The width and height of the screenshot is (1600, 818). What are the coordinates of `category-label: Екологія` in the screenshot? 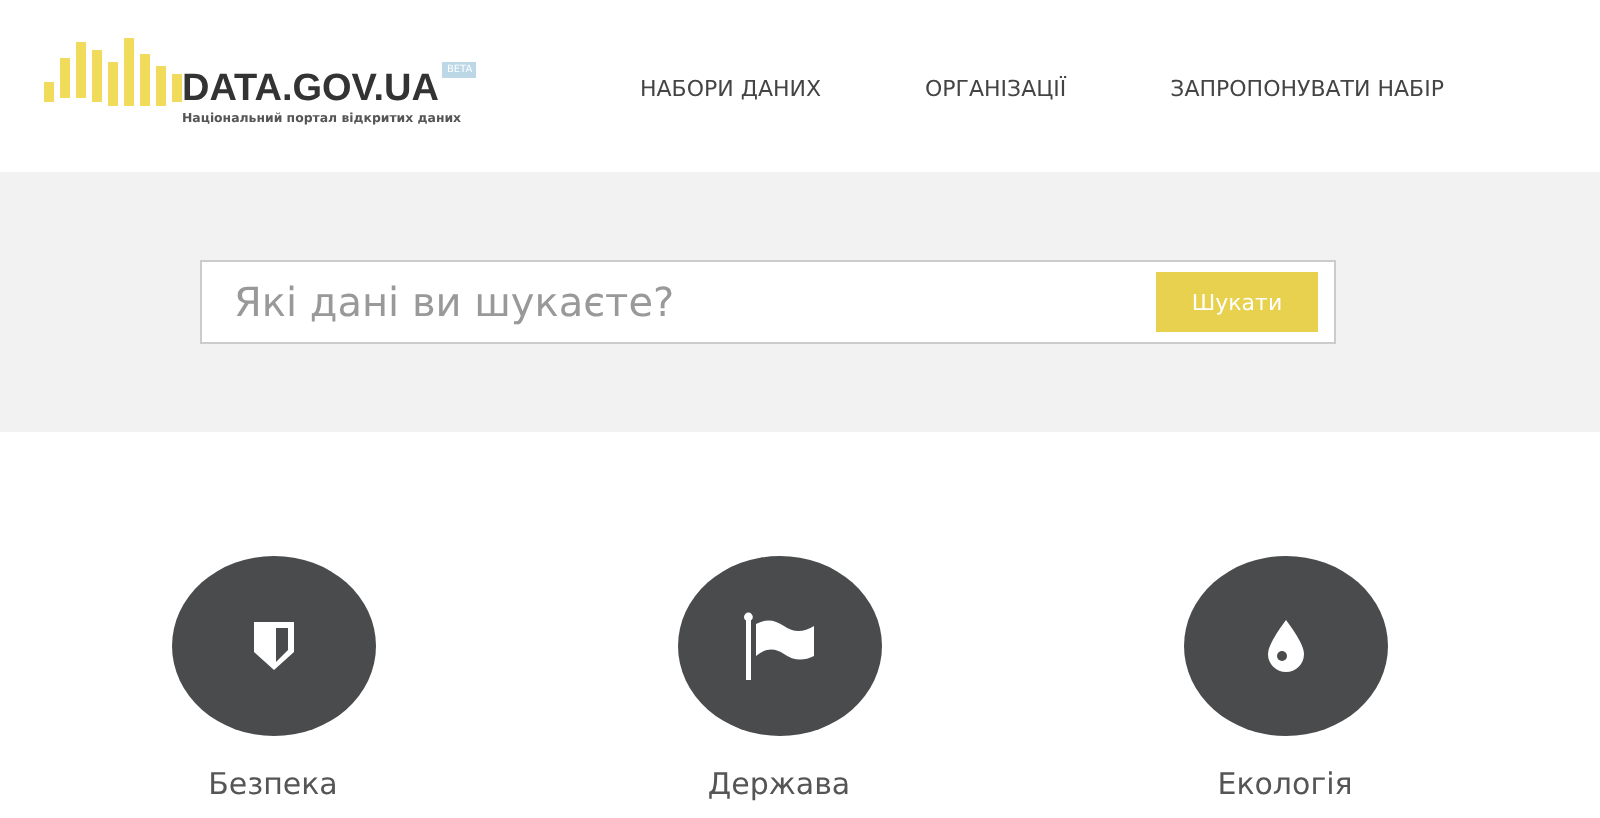 It's located at (1285, 784).